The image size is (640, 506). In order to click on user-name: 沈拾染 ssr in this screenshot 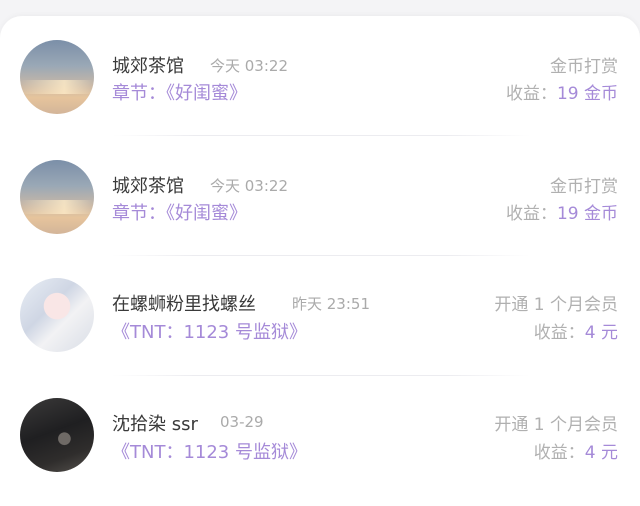, I will do `click(155, 423)`.